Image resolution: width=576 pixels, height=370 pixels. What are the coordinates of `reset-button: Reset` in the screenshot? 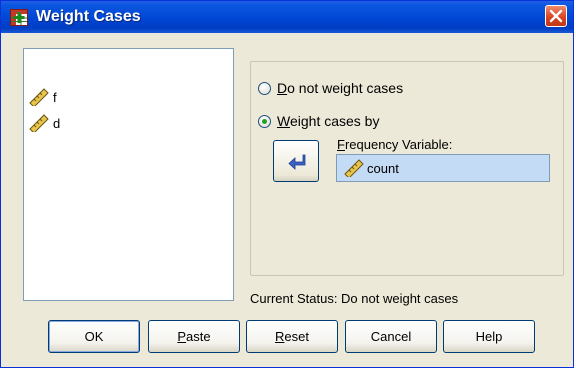 It's located at (292, 336).